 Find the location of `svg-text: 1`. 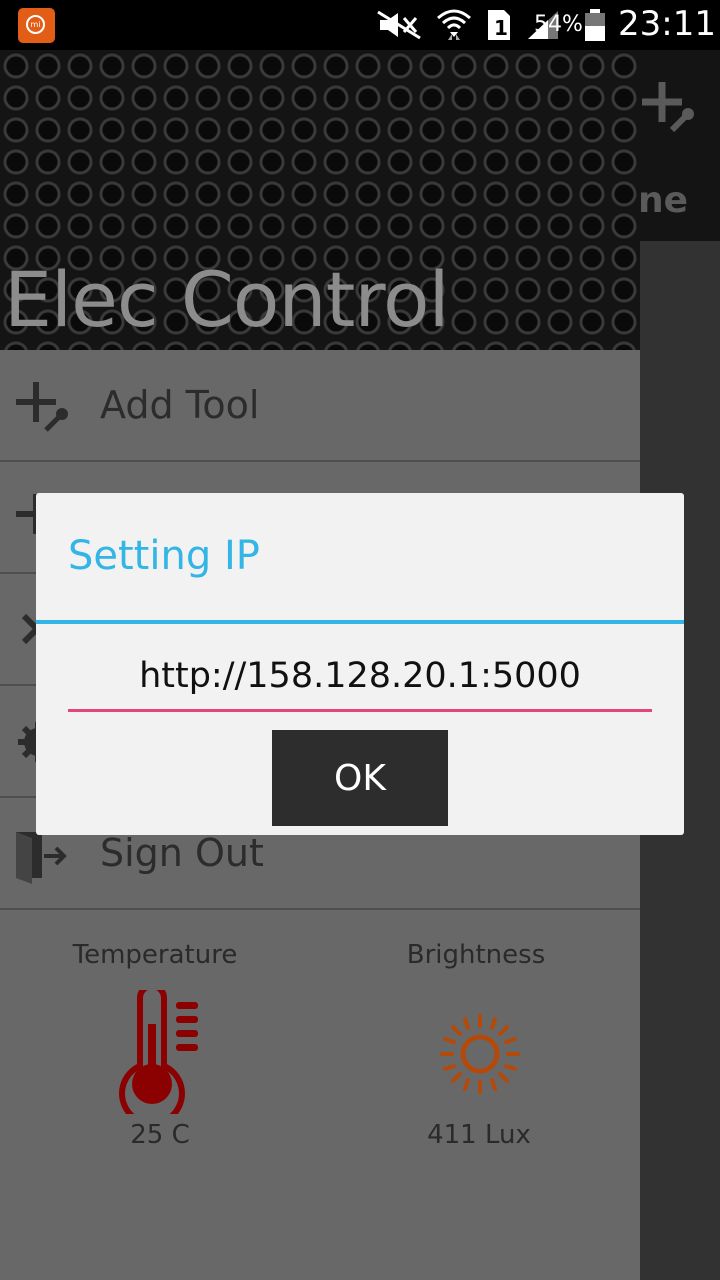

svg-text: 1 is located at coordinates (501, 28).